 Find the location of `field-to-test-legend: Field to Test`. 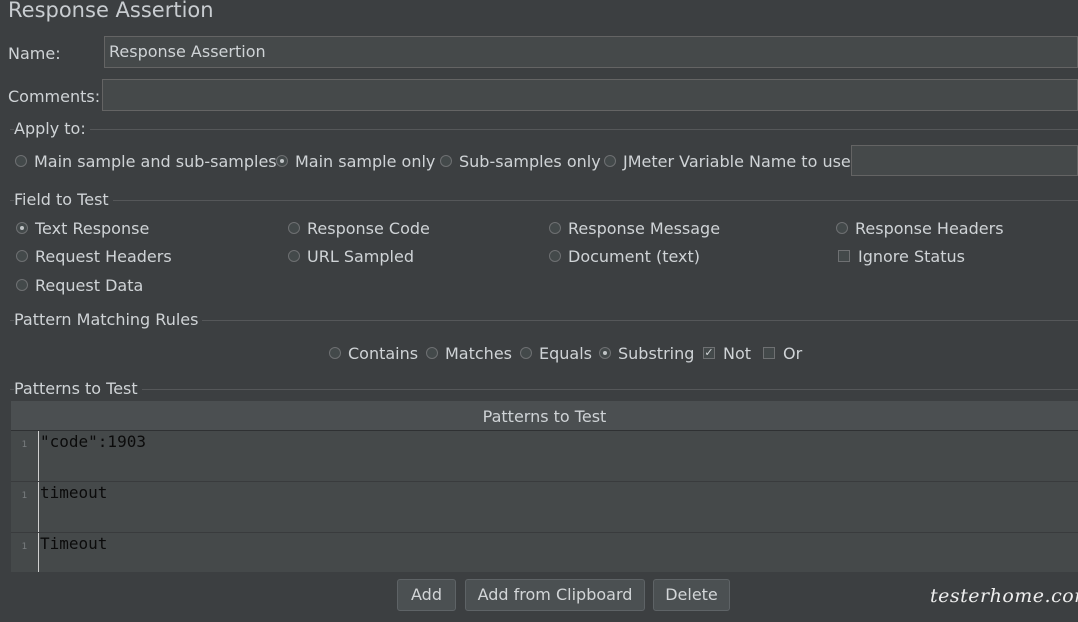

field-to-test-legend: Field to Test is located at coordinates (63, 199).